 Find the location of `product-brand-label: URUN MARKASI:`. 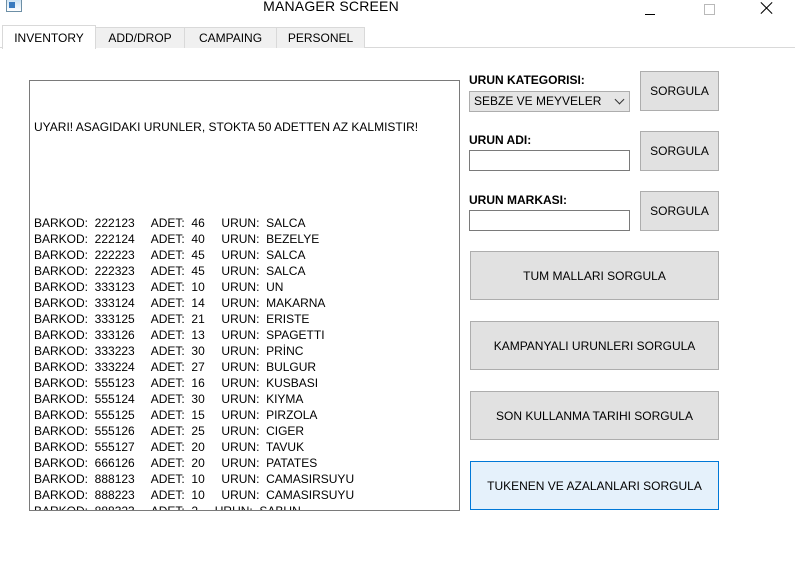

product-brand-label: URUN MARKASI: is located at coordinates (518, 200).